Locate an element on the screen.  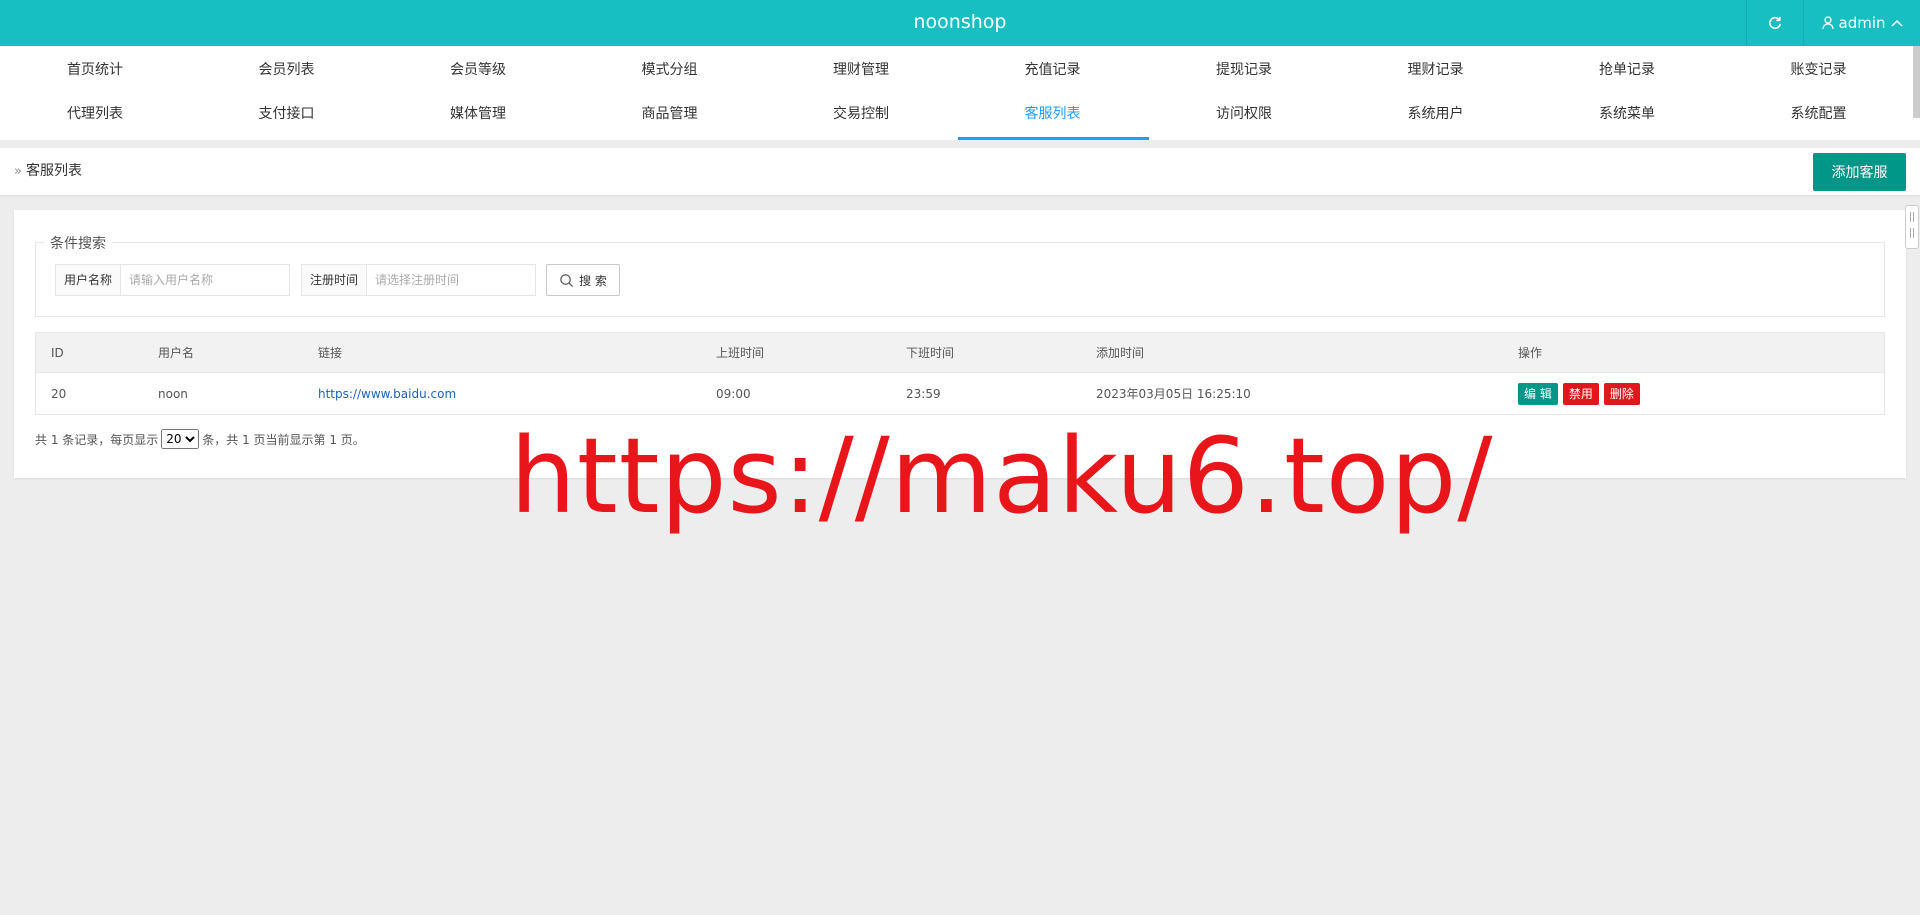
add-customer-service-button: 添加客服 is located at coordinates (1859, 172).